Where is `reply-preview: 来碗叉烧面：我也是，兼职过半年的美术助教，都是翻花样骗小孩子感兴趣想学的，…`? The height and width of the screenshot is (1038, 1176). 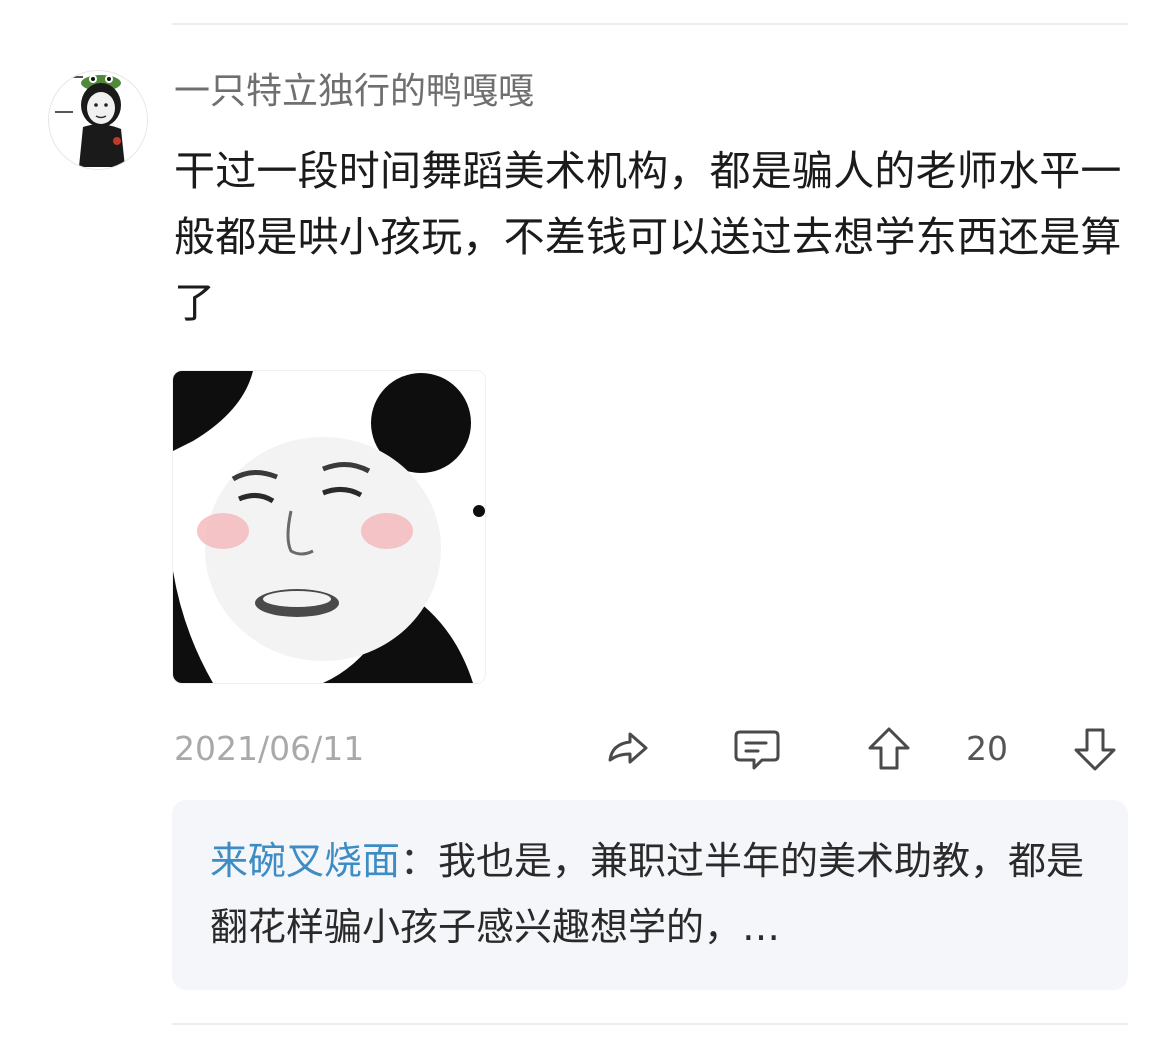 reply-preview: 来碗叉烧面：我也是，兼职过半年的美术助教，都是翻花样骗小孩子感兴趣想学的，… is located at coordinates (650, 895).